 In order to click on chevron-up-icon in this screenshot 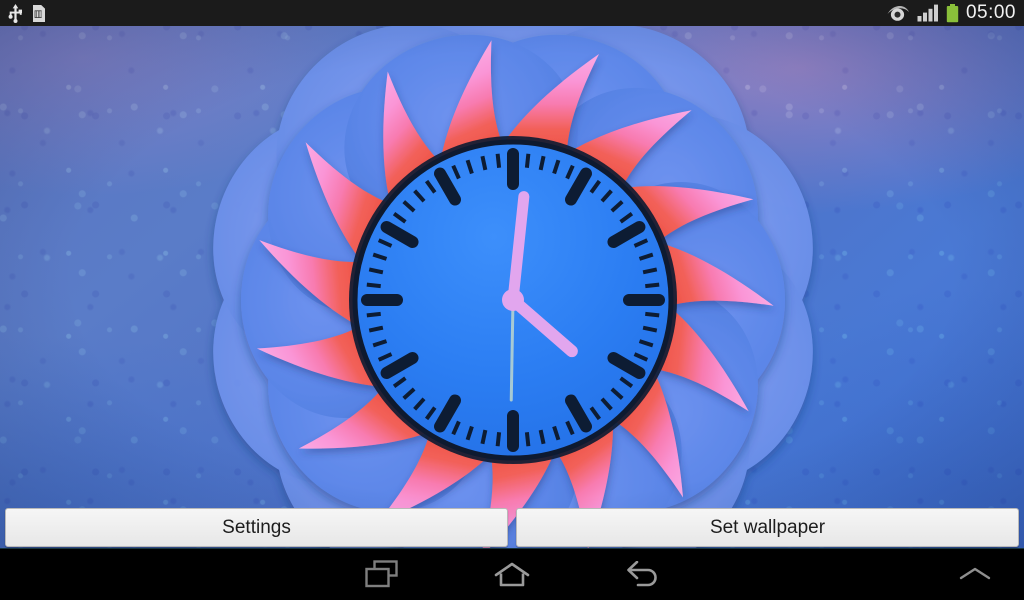, I will do `click(975, 573)`.